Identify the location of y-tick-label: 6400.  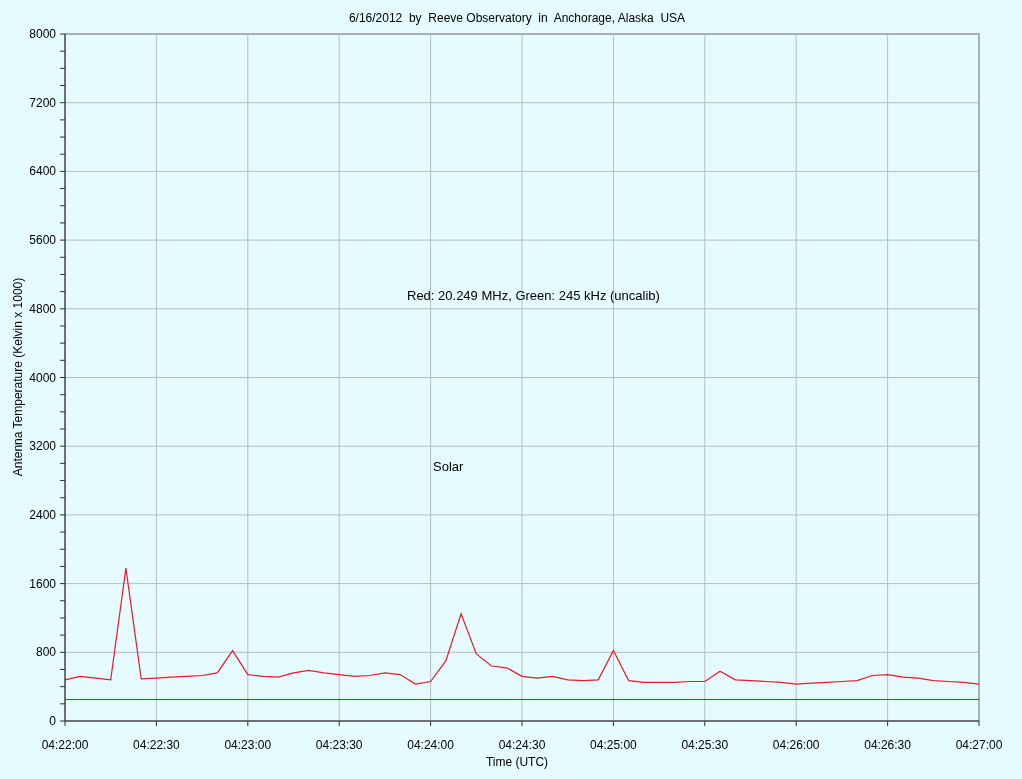
(42, 171).